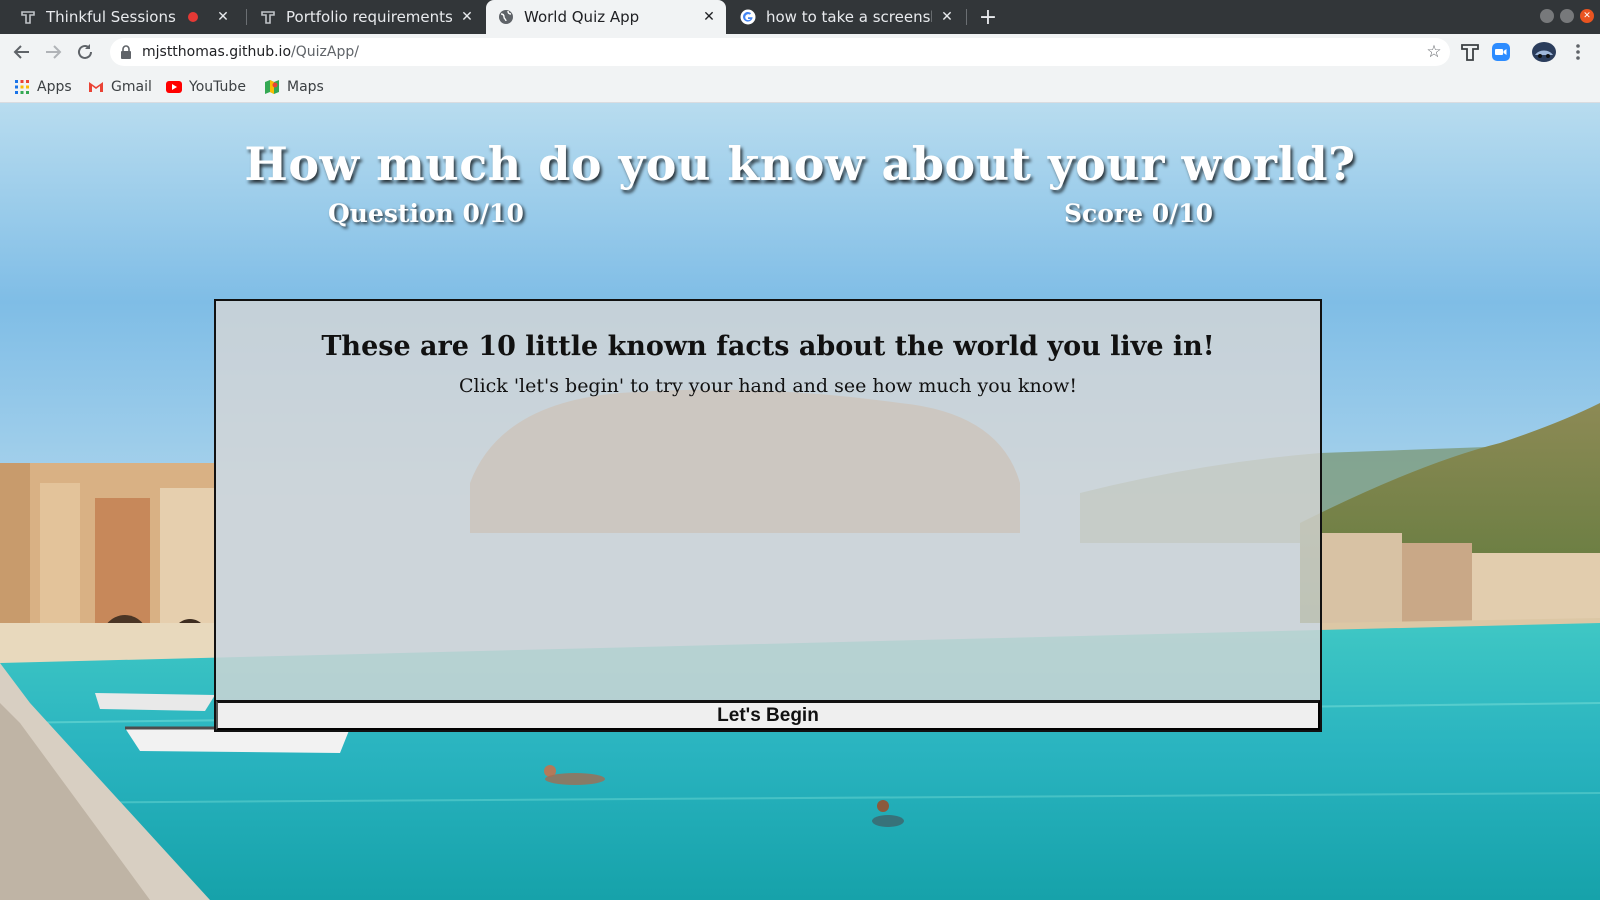 Image resolution: width=1600 pixels, height=900 pixels. I want to click on thinkful-extension-icon, so click(1470, 52).